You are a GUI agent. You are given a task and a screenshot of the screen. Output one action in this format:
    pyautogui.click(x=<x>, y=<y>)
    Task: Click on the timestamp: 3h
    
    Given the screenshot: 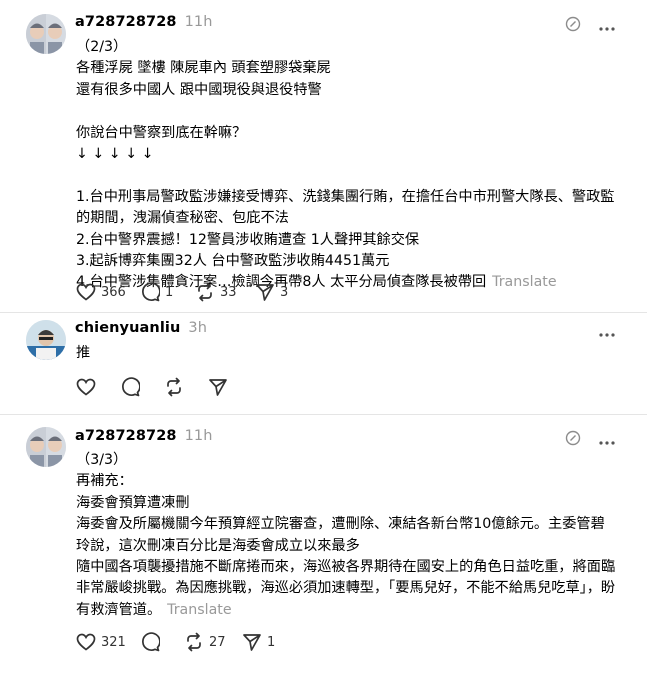 What is the action you would take?
    pyautogui.click(x=198, y=328)
    